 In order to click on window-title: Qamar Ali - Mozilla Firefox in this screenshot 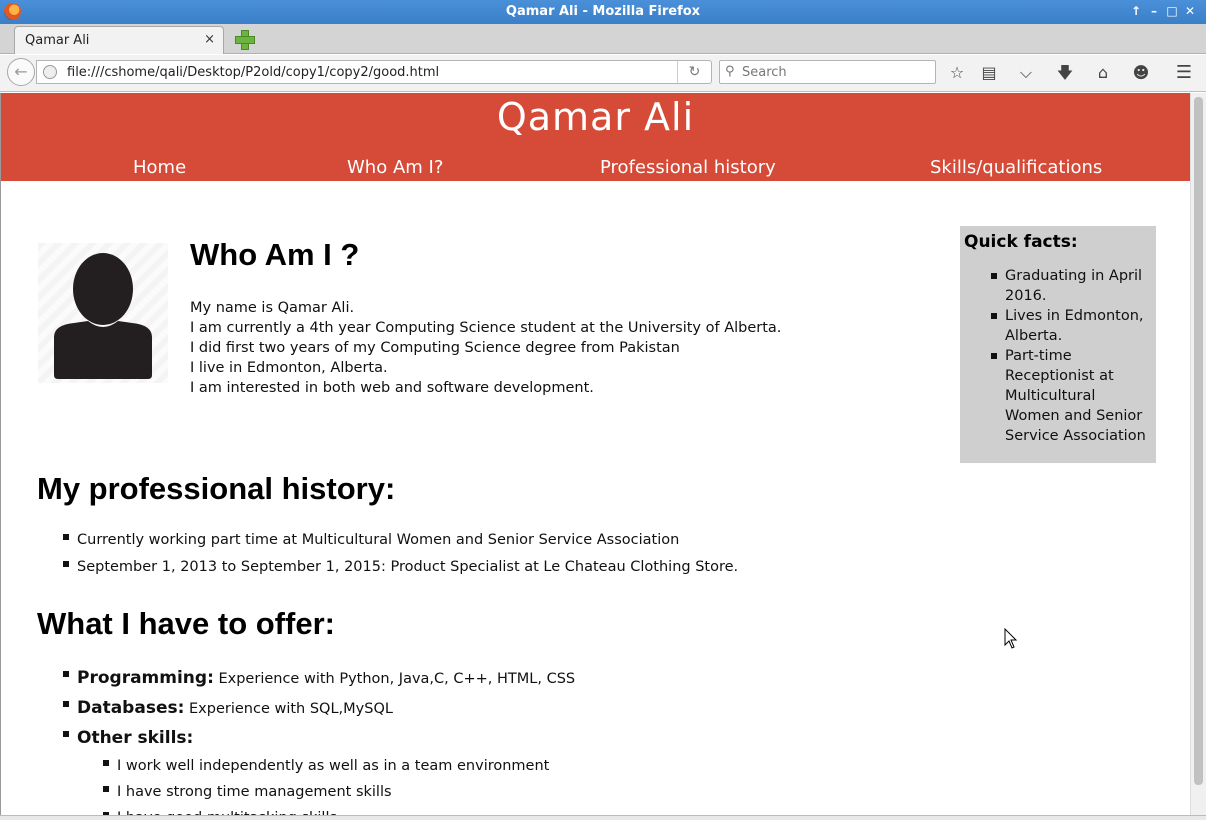, I will do `click(603, 11)`.